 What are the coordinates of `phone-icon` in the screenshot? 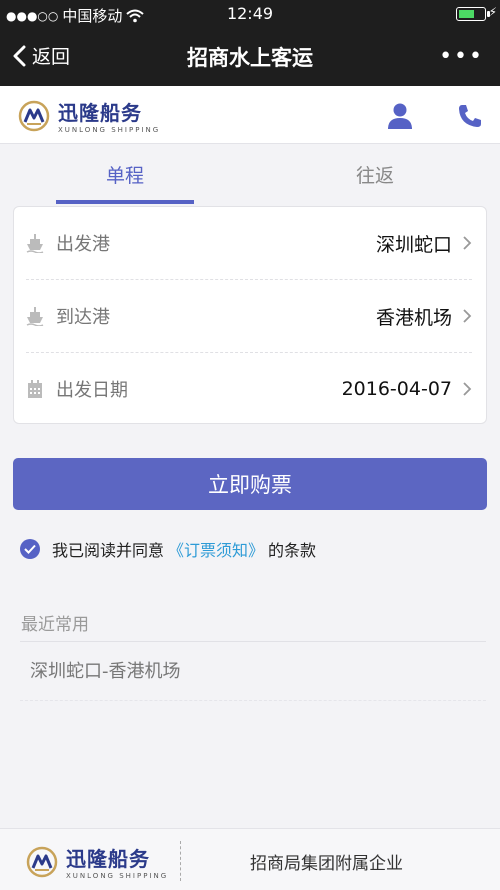 It's located at (470, 116).